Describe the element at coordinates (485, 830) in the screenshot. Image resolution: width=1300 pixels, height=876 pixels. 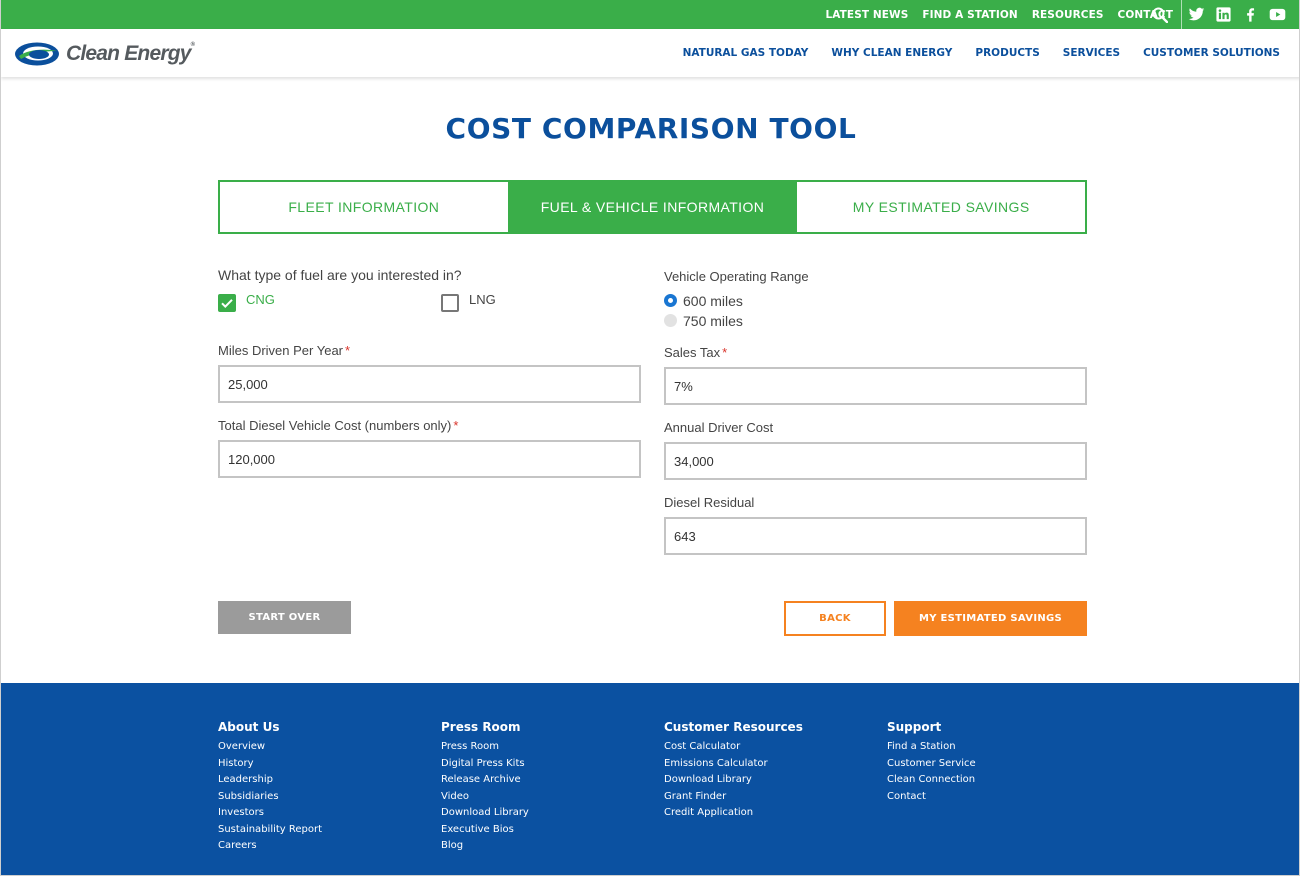
I see `footer-link: Executive Bios` at that location.